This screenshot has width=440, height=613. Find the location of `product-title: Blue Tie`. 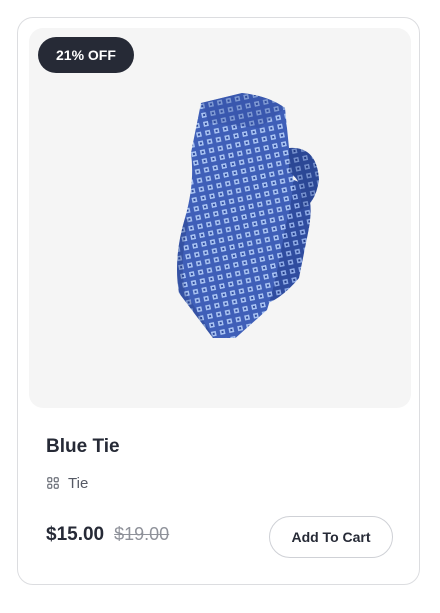

product-title: Blue Tie is located at coordinates (83, 447).